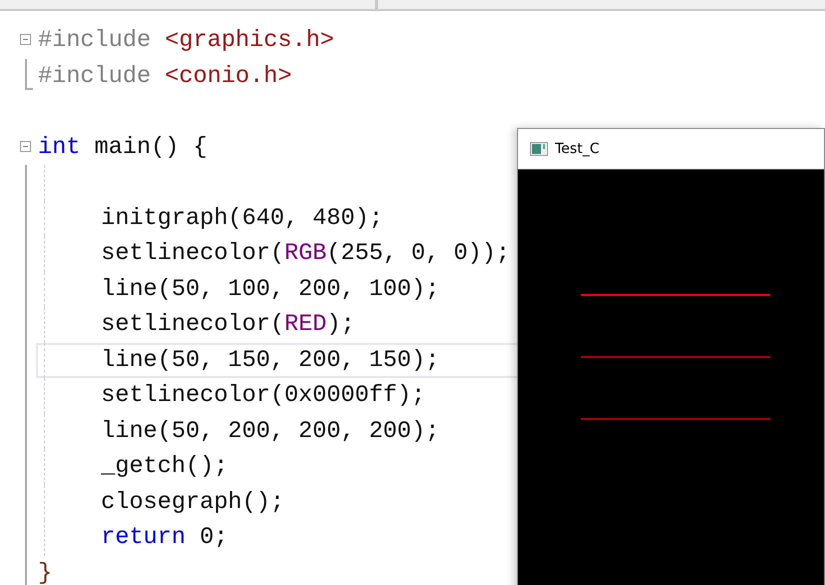  I want to click on code-line: initgraph(640, 480);, so click(242, 218).